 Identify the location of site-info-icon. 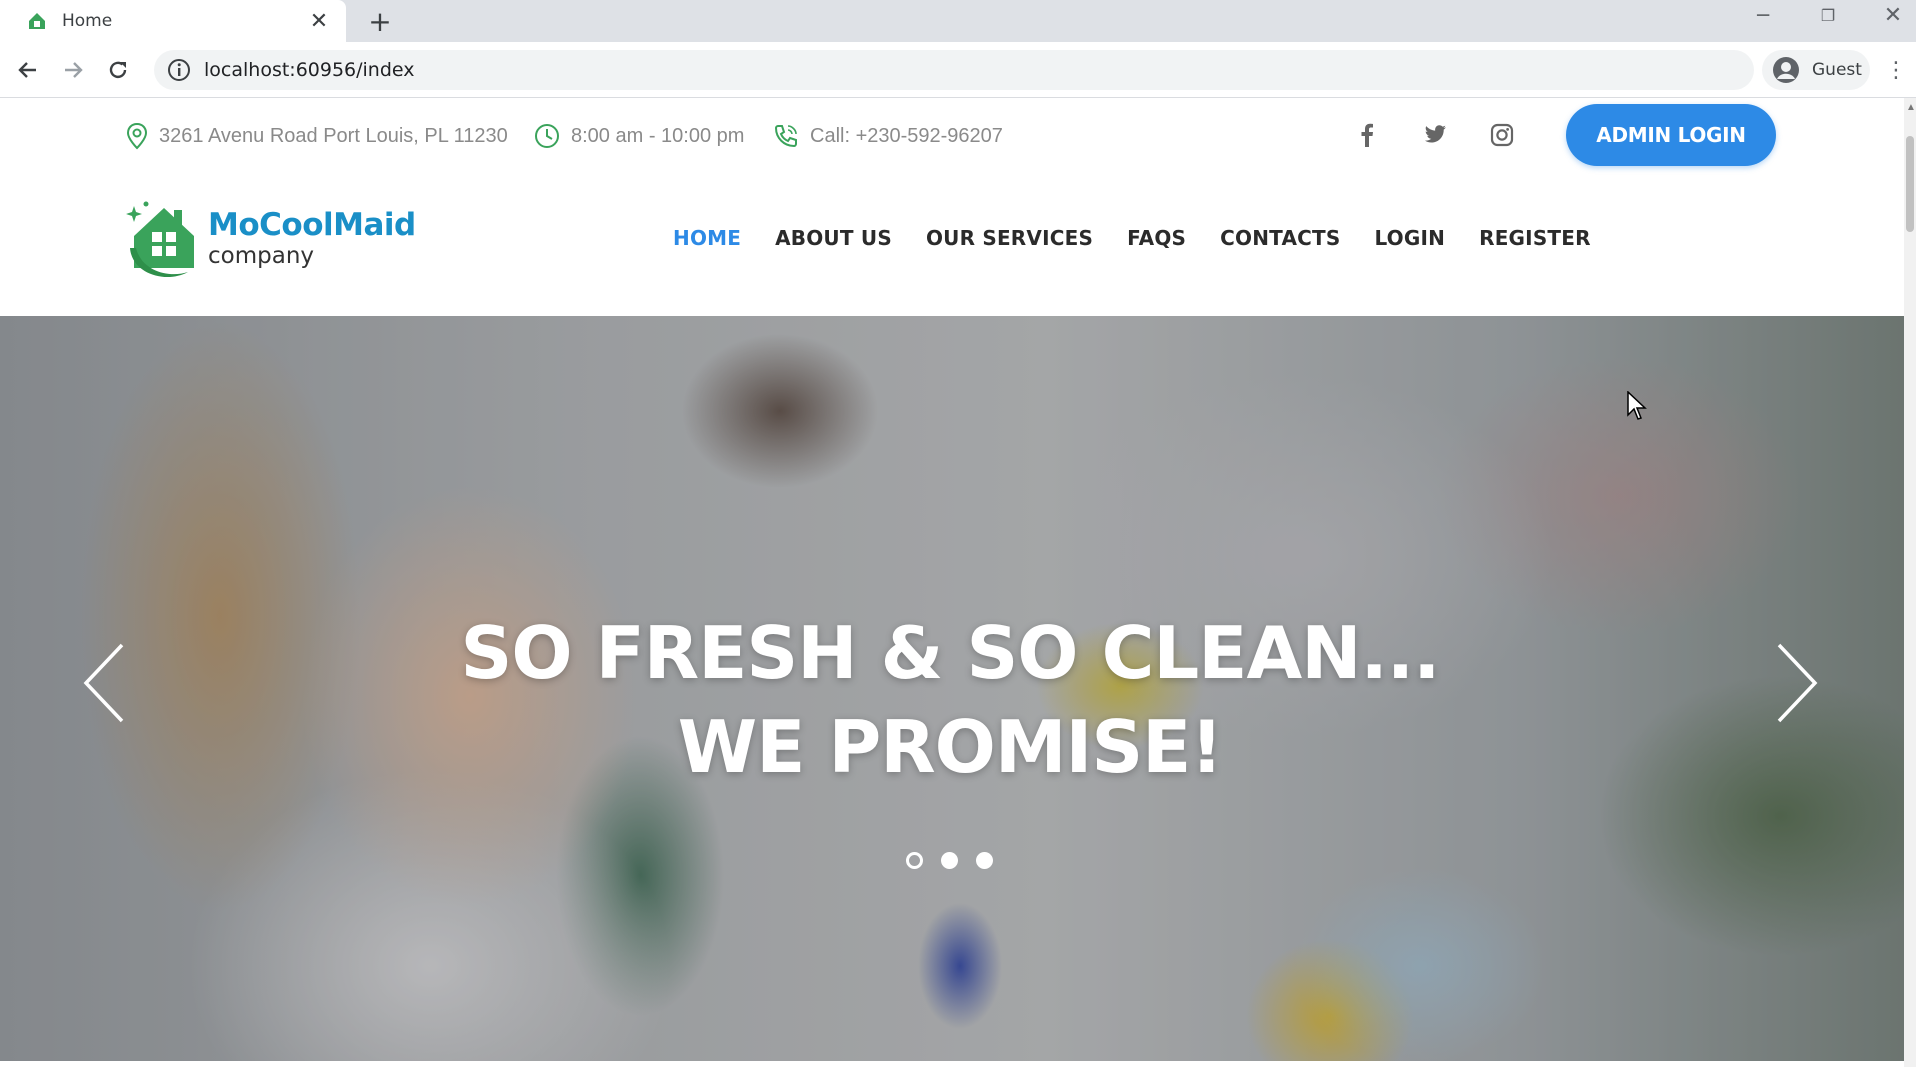
(179, 70).